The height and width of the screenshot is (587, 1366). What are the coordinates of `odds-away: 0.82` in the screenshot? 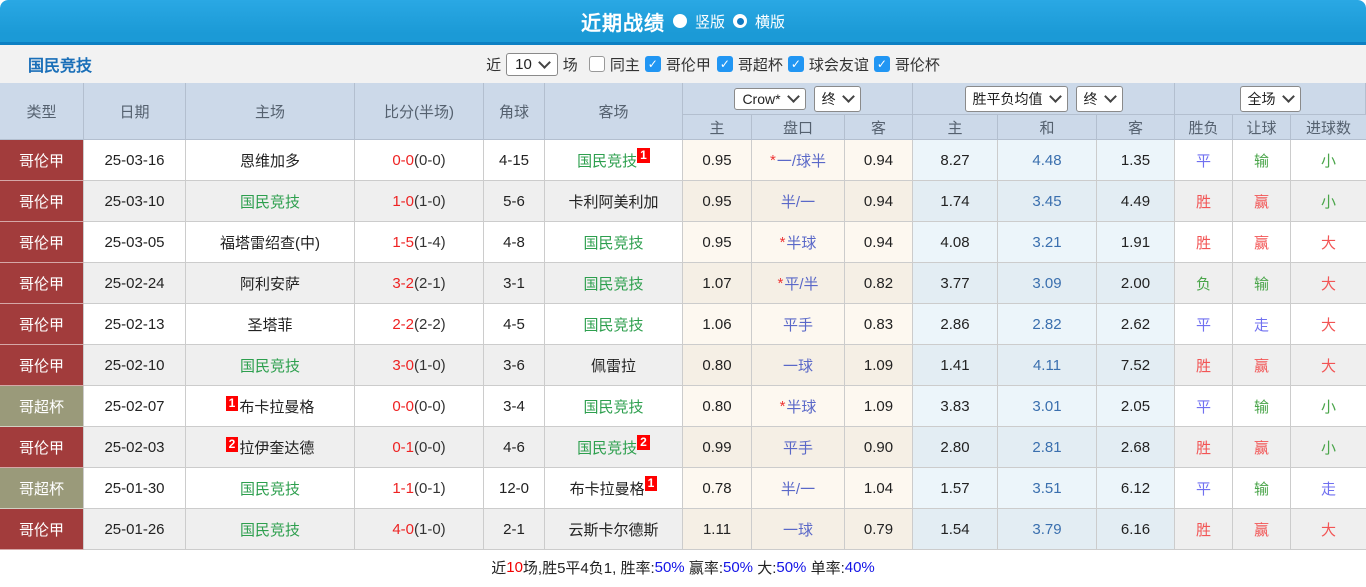 It's located at (879, 283).